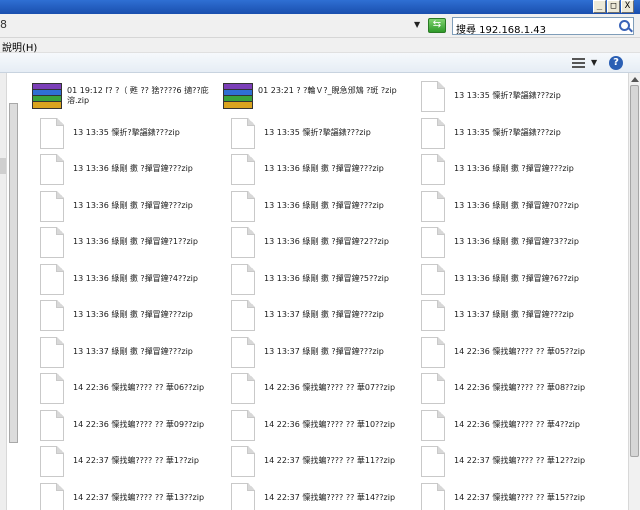 This screenshot has width=640, height=510. Describe the element at coordinates (238, 96) in the screenshot. I see `rar-archive-icon` at that location.